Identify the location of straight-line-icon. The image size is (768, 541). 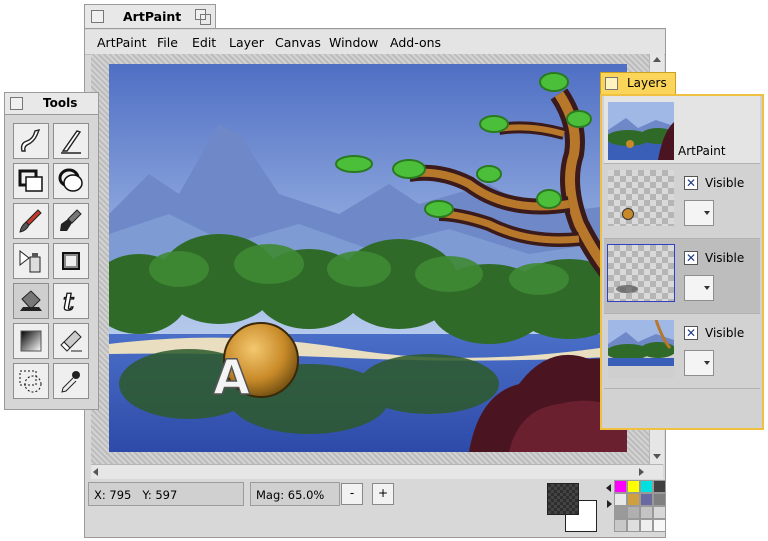
(71, 141).